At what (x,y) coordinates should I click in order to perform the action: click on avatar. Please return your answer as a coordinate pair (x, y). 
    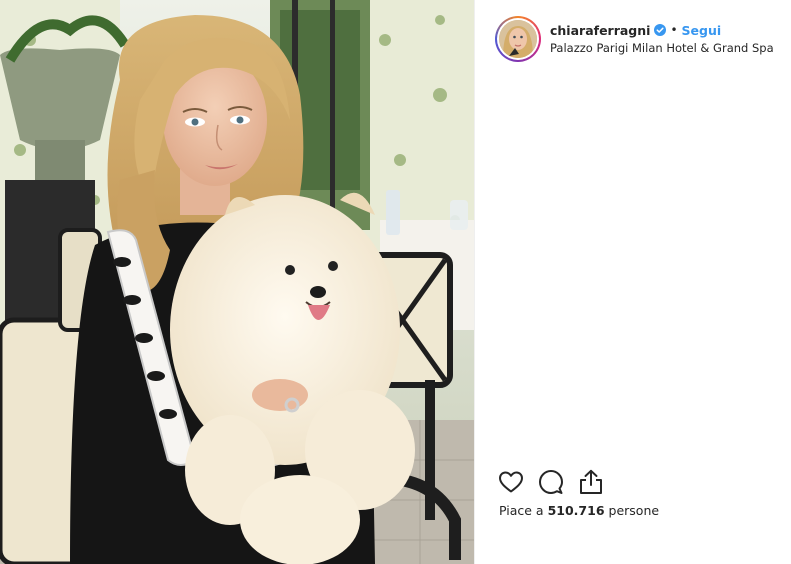
    Looking at the image, I should click on (518, 39).